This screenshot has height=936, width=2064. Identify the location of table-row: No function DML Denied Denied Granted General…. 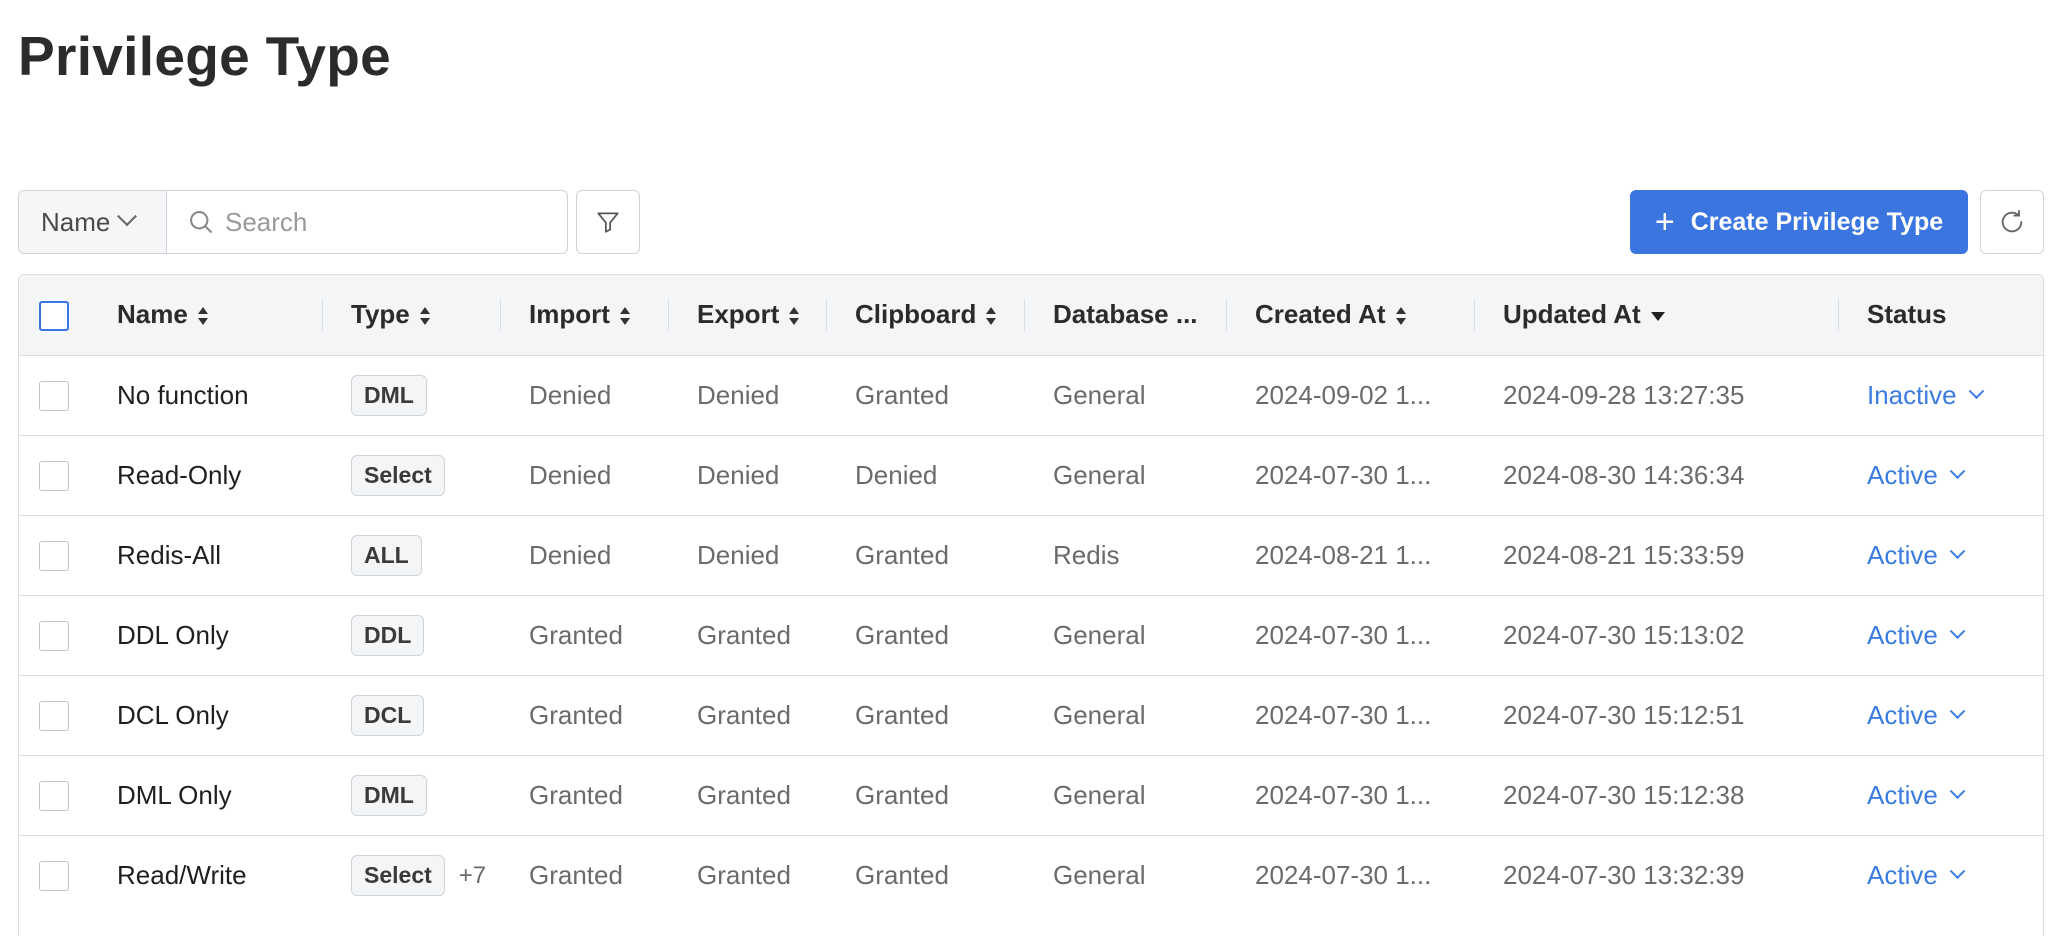
(1031, 395).